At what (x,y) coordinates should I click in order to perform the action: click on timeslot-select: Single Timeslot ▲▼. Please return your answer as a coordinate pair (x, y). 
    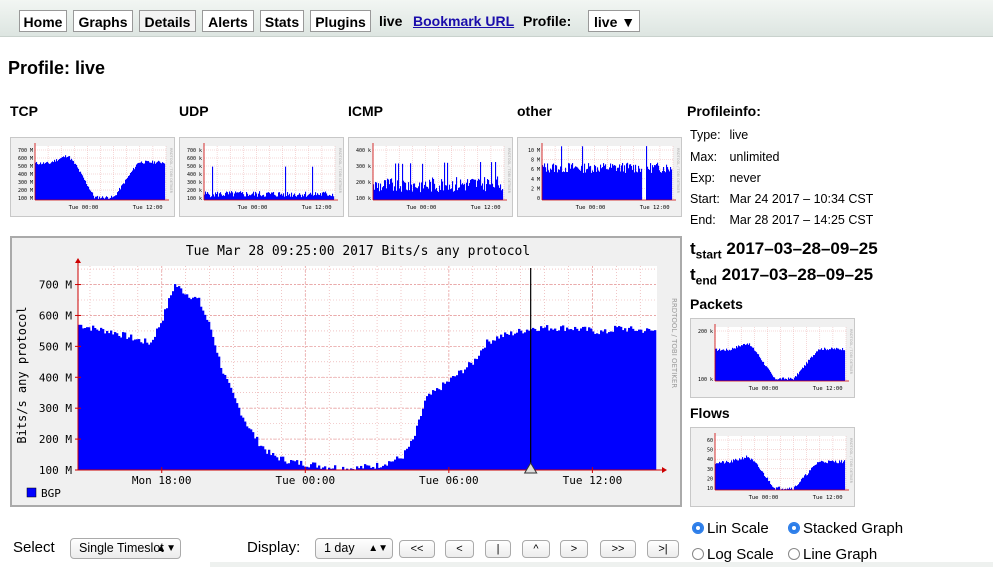
    Looking at the image, I should click on (125, 548).